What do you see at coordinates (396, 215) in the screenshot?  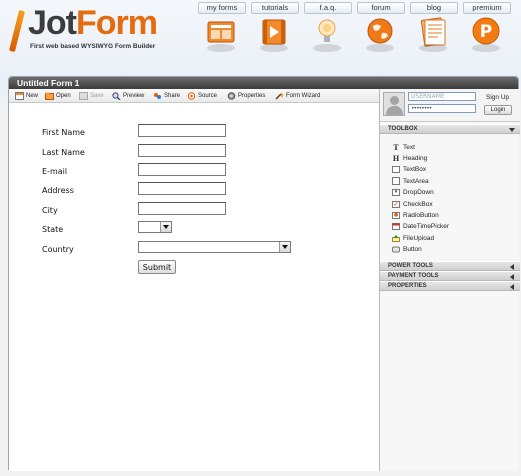 I see `radio-button-icon: ●` at bounding box center [396, 215].